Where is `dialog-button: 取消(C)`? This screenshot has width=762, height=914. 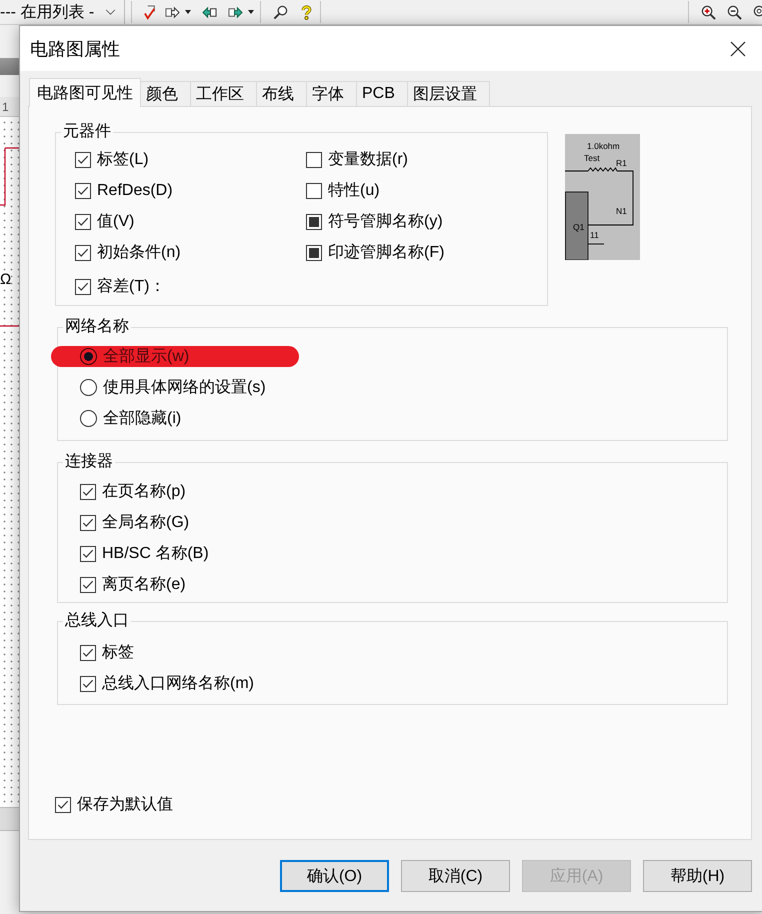
dialog-button: 取消(C) is located at coordinates (455, 876).